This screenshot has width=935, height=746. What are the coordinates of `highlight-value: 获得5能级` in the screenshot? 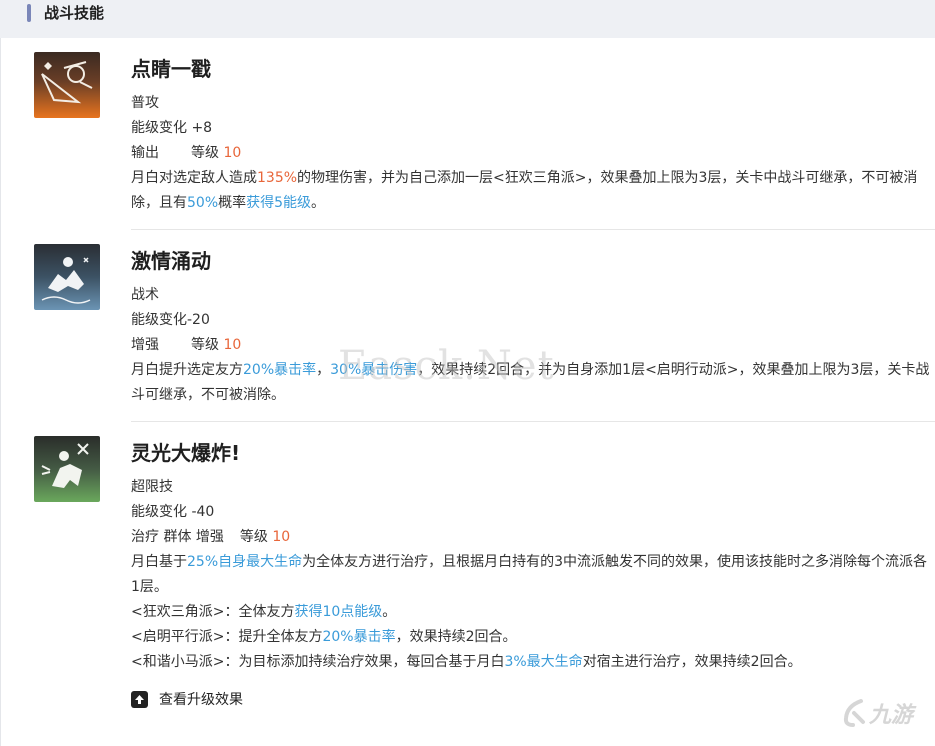 It's located at (279, 203).